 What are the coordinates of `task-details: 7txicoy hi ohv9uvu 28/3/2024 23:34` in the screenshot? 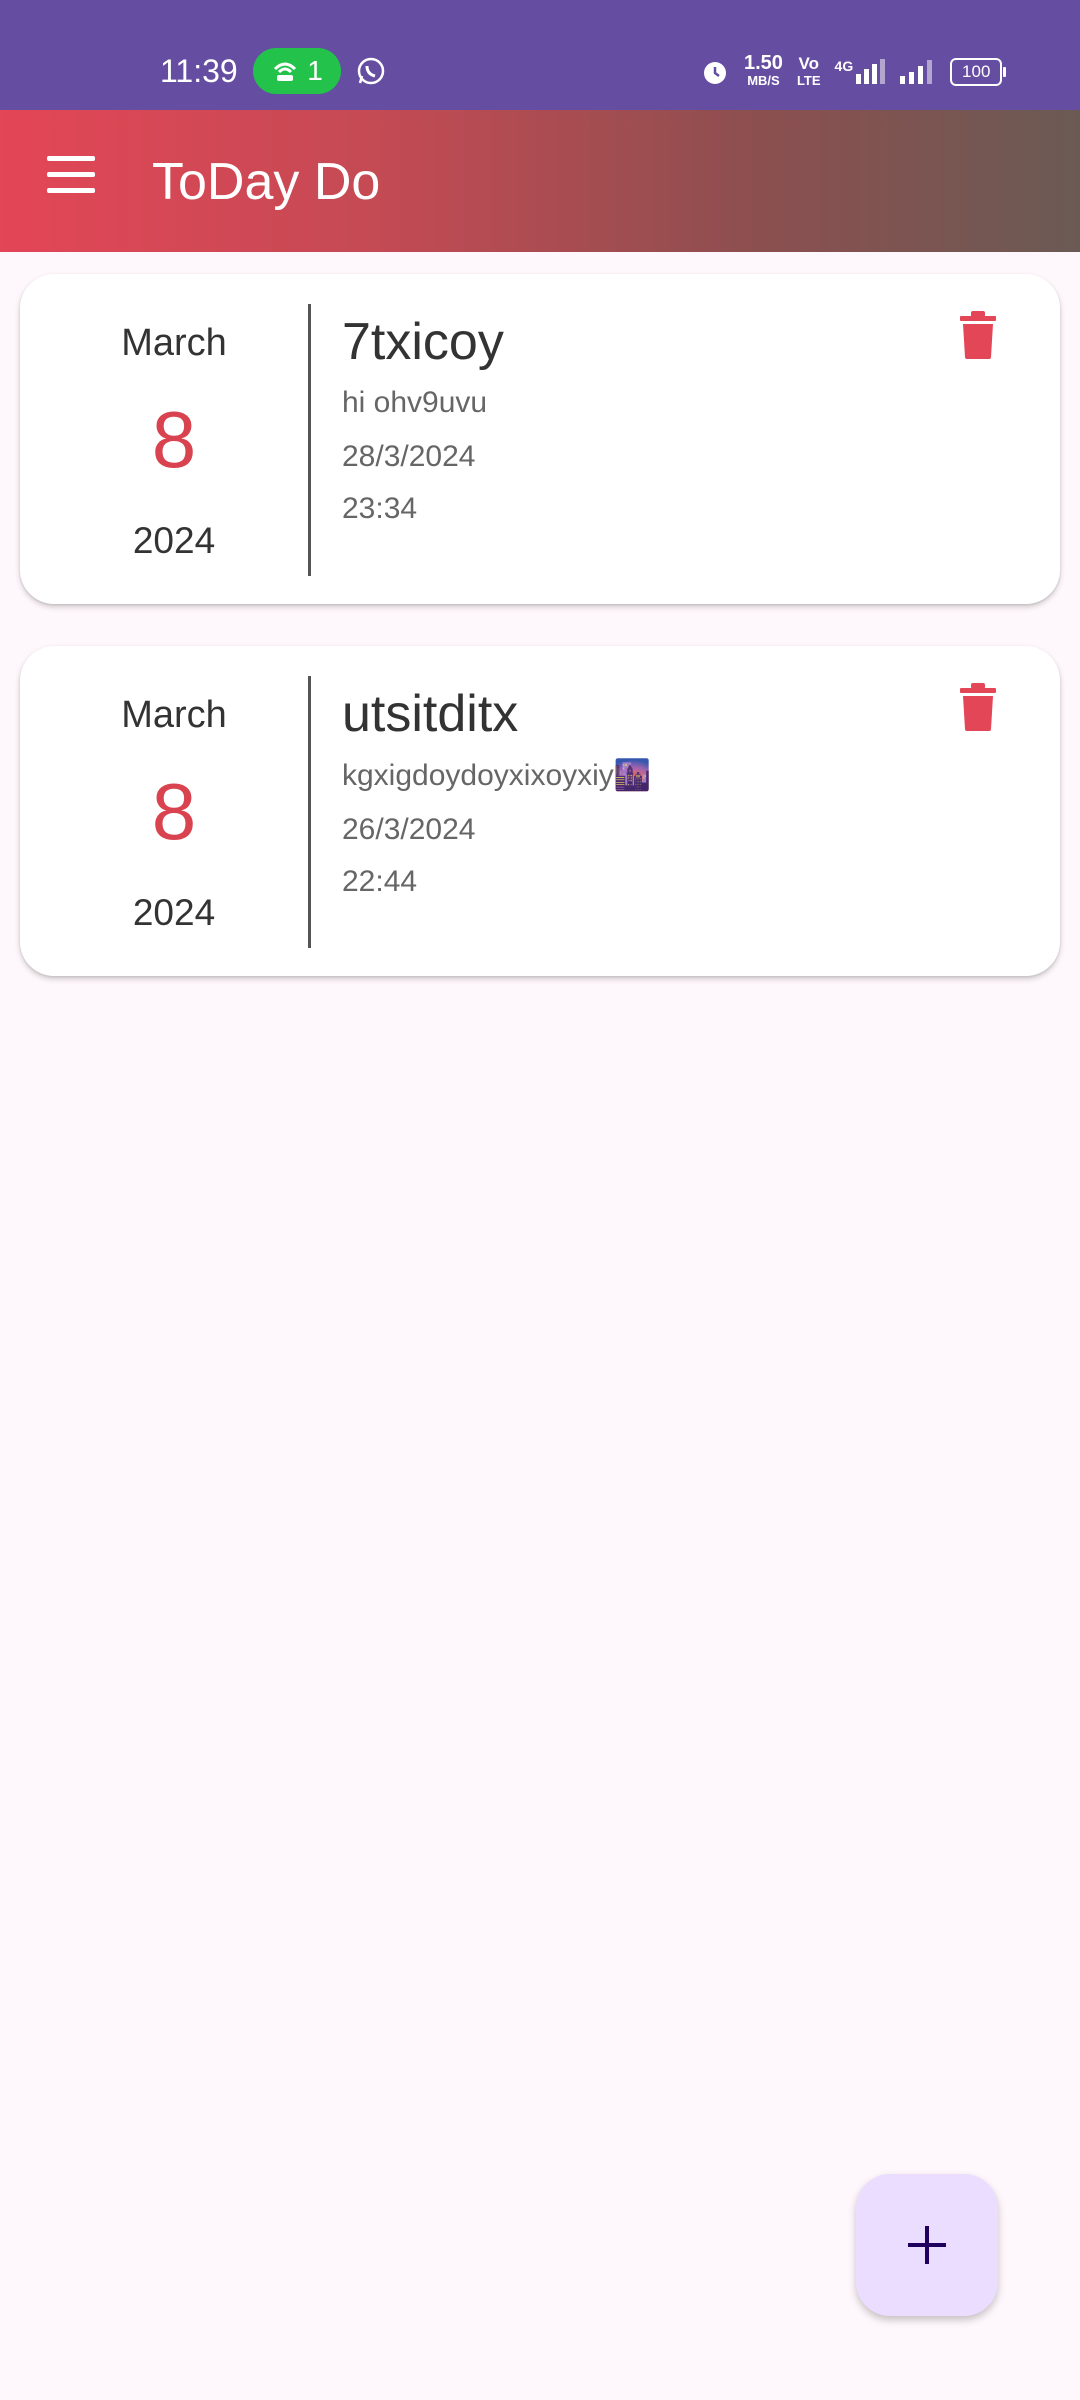 It's located at (423, 418).